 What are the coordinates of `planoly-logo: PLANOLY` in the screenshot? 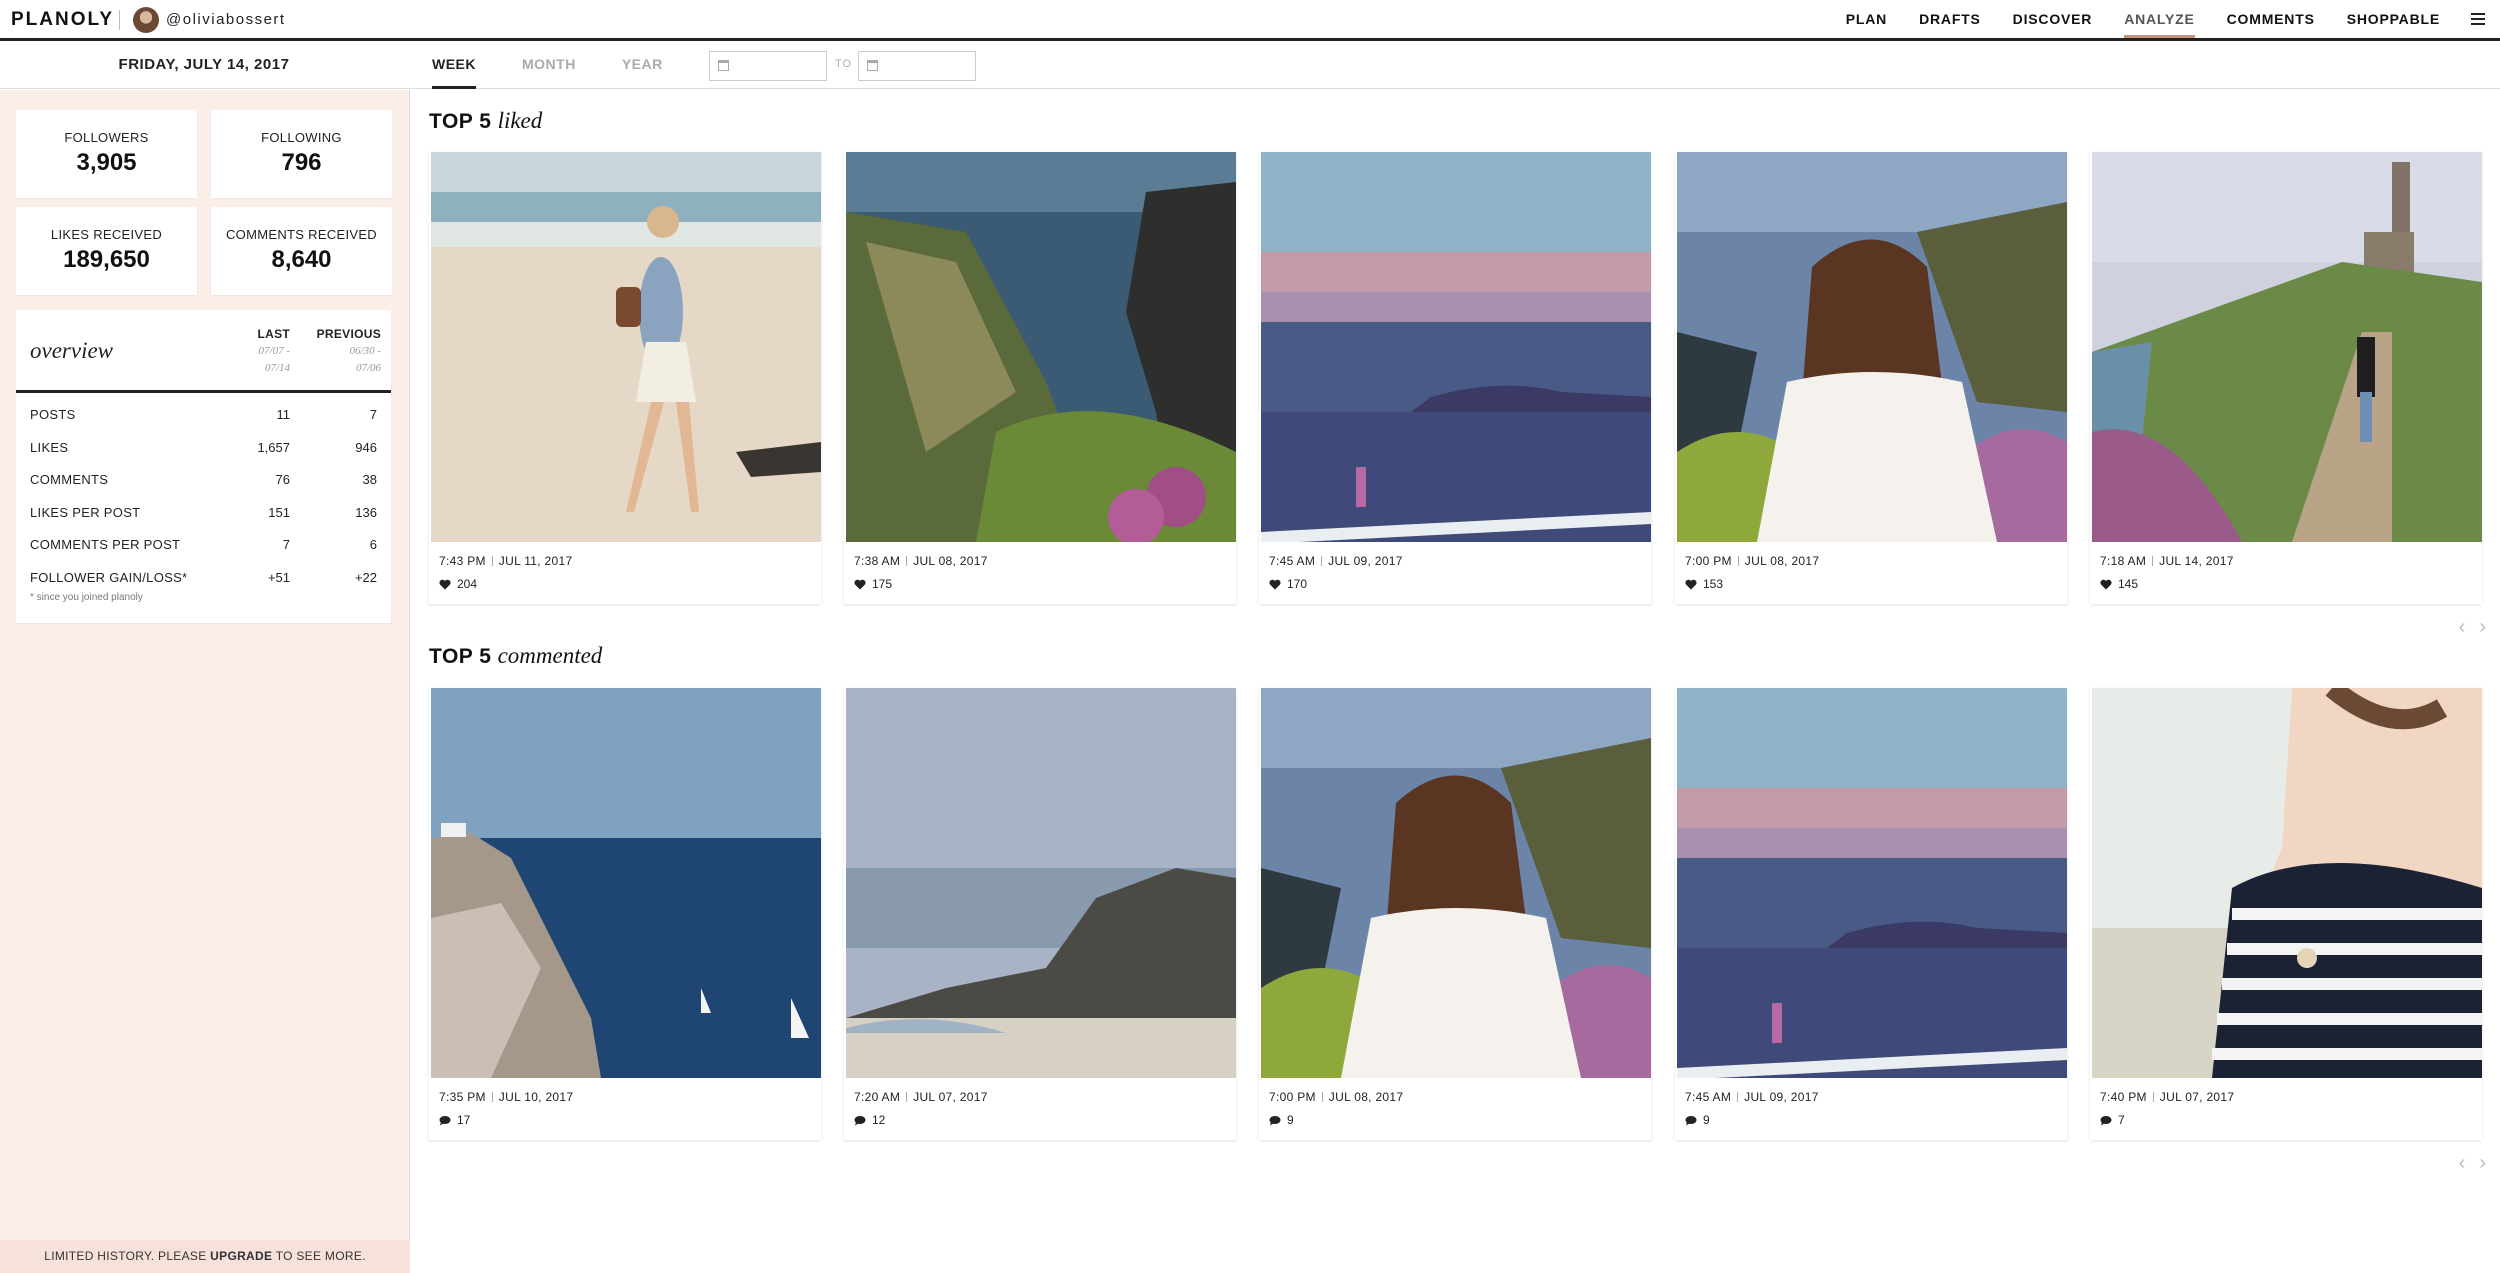 It's located at (62, 20).